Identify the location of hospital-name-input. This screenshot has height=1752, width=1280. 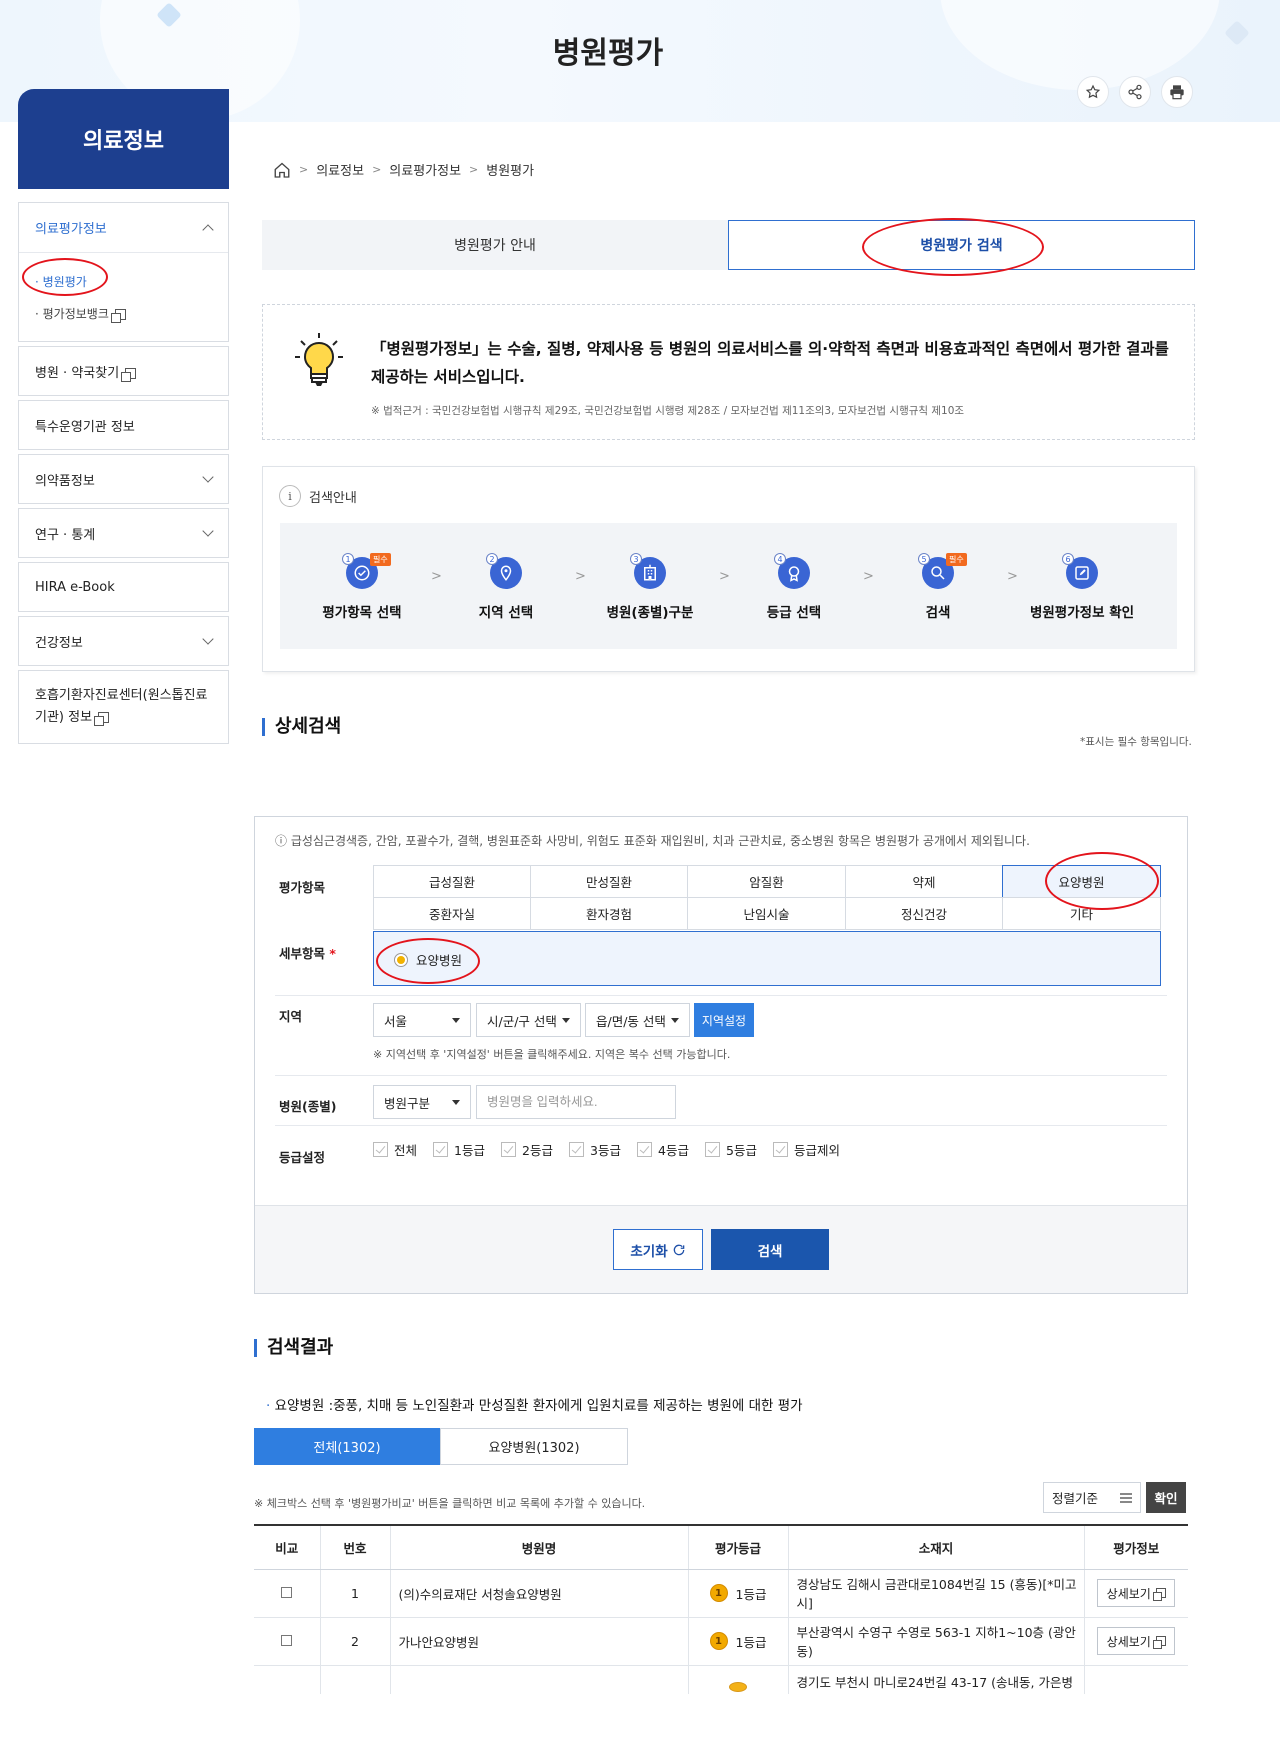
(576, 1102).